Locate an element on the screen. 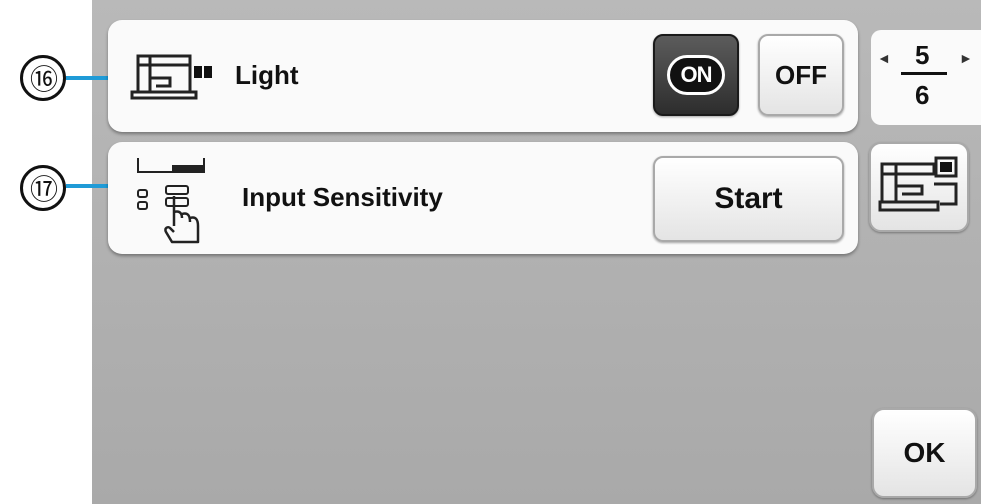 The width and height of the screenshot is (981, 504). embroidery-machine-icon is located at coordinates (918, 184).